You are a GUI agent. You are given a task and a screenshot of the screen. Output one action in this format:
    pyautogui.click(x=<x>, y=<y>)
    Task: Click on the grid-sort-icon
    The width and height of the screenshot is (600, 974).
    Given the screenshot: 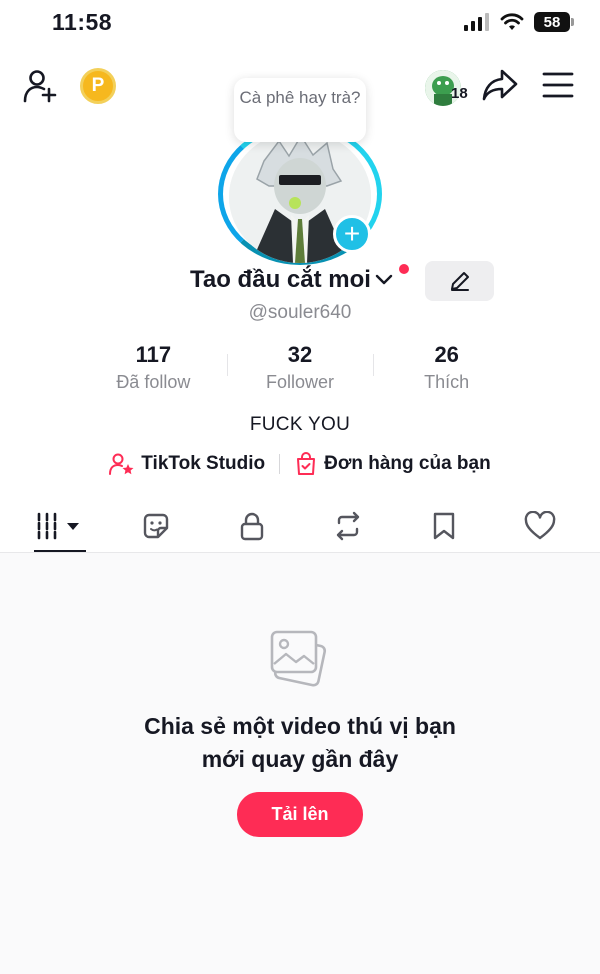 What is the action you would take?
    pyautogui.click(x=58, y=526)
    